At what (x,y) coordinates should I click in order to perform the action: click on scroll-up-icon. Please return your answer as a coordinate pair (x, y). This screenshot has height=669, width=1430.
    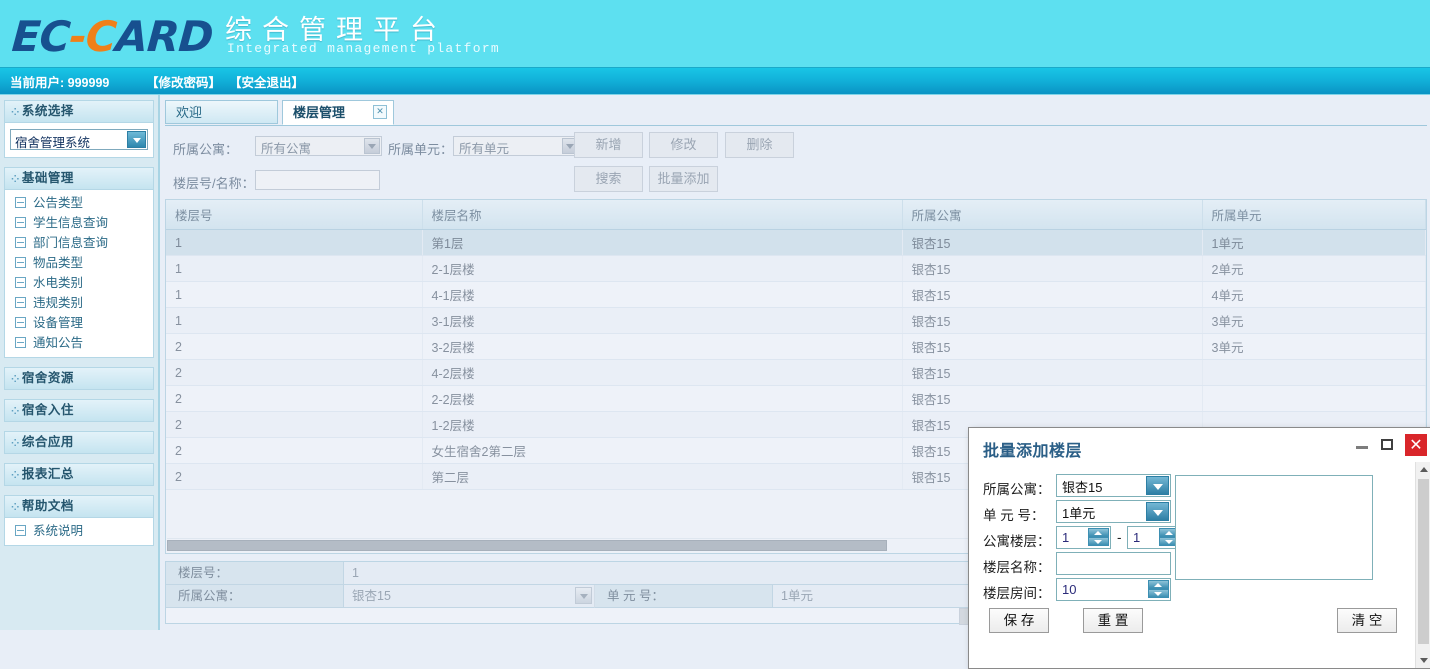
    Looking at the image, I should click on (1423, 469).